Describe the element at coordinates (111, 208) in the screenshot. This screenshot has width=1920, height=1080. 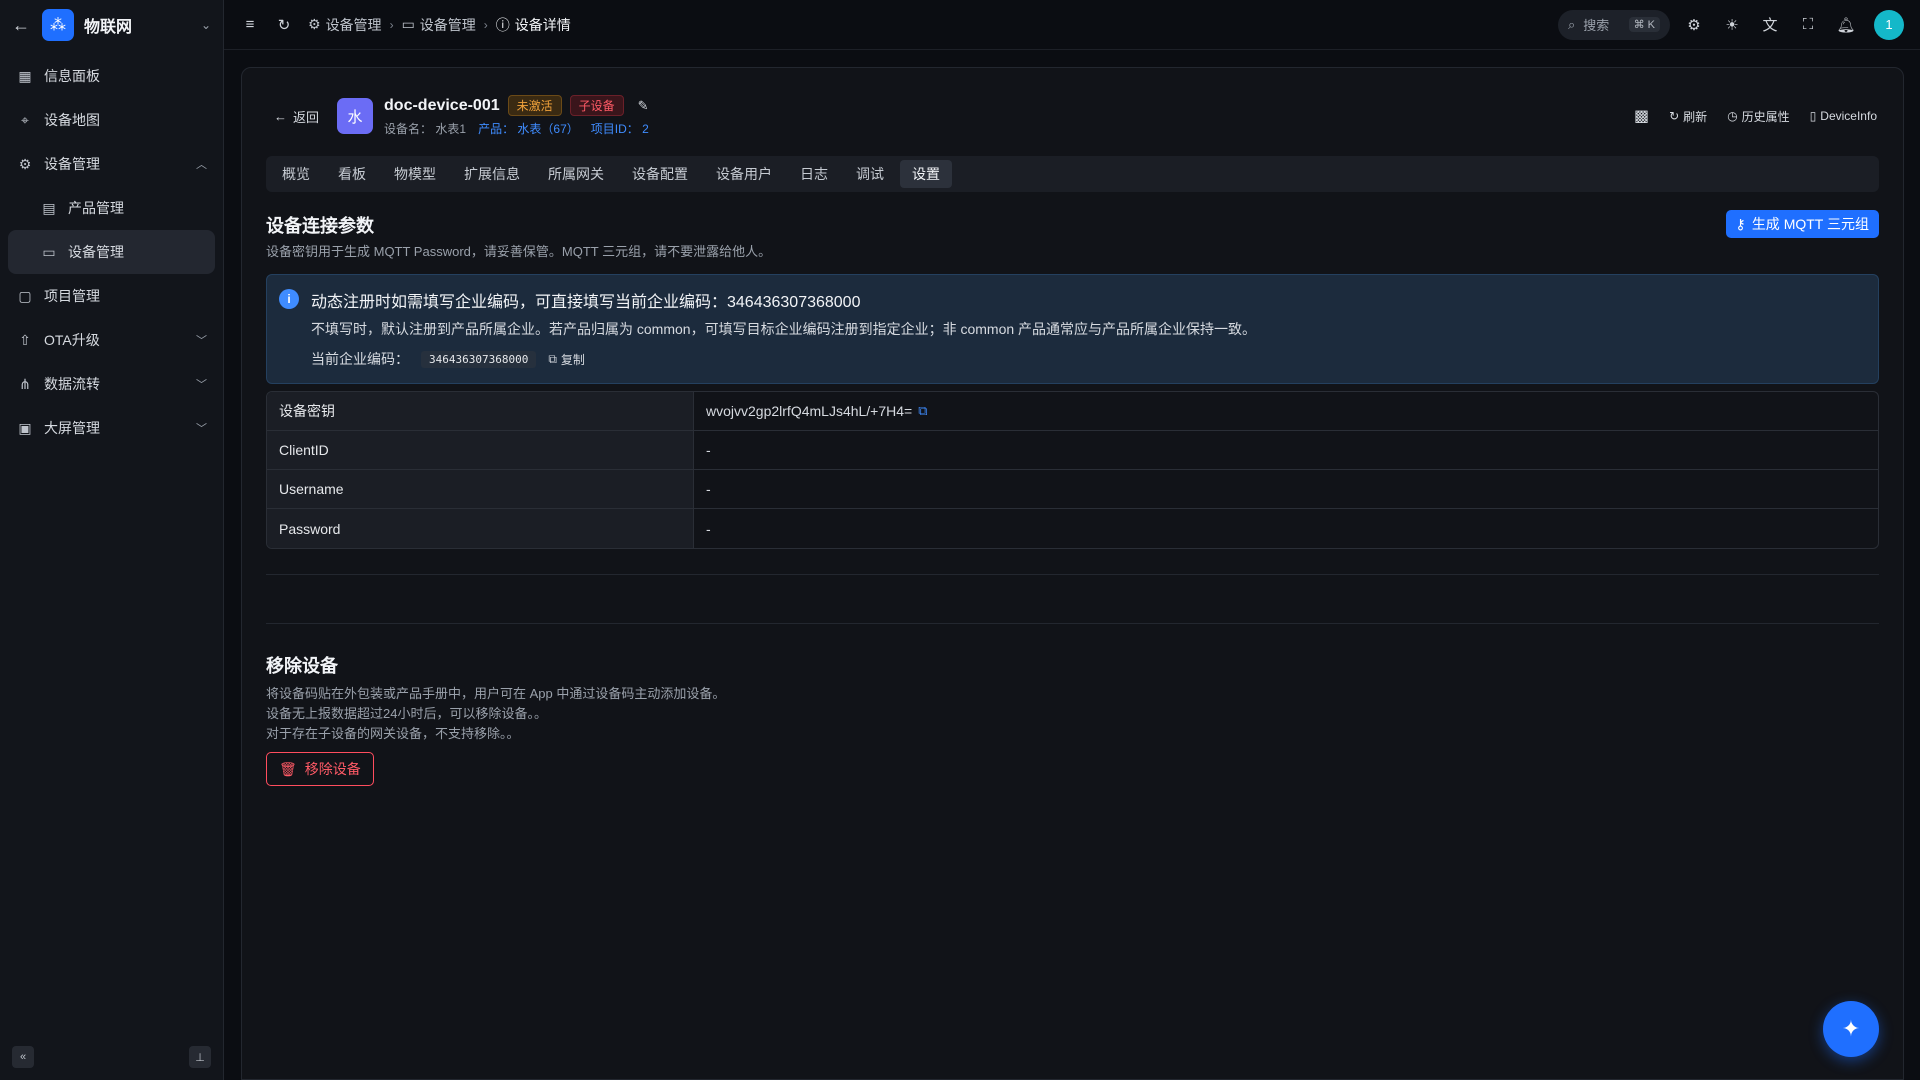
I see `sidebar-item-product-management: ▤ 产品管理` at that location.